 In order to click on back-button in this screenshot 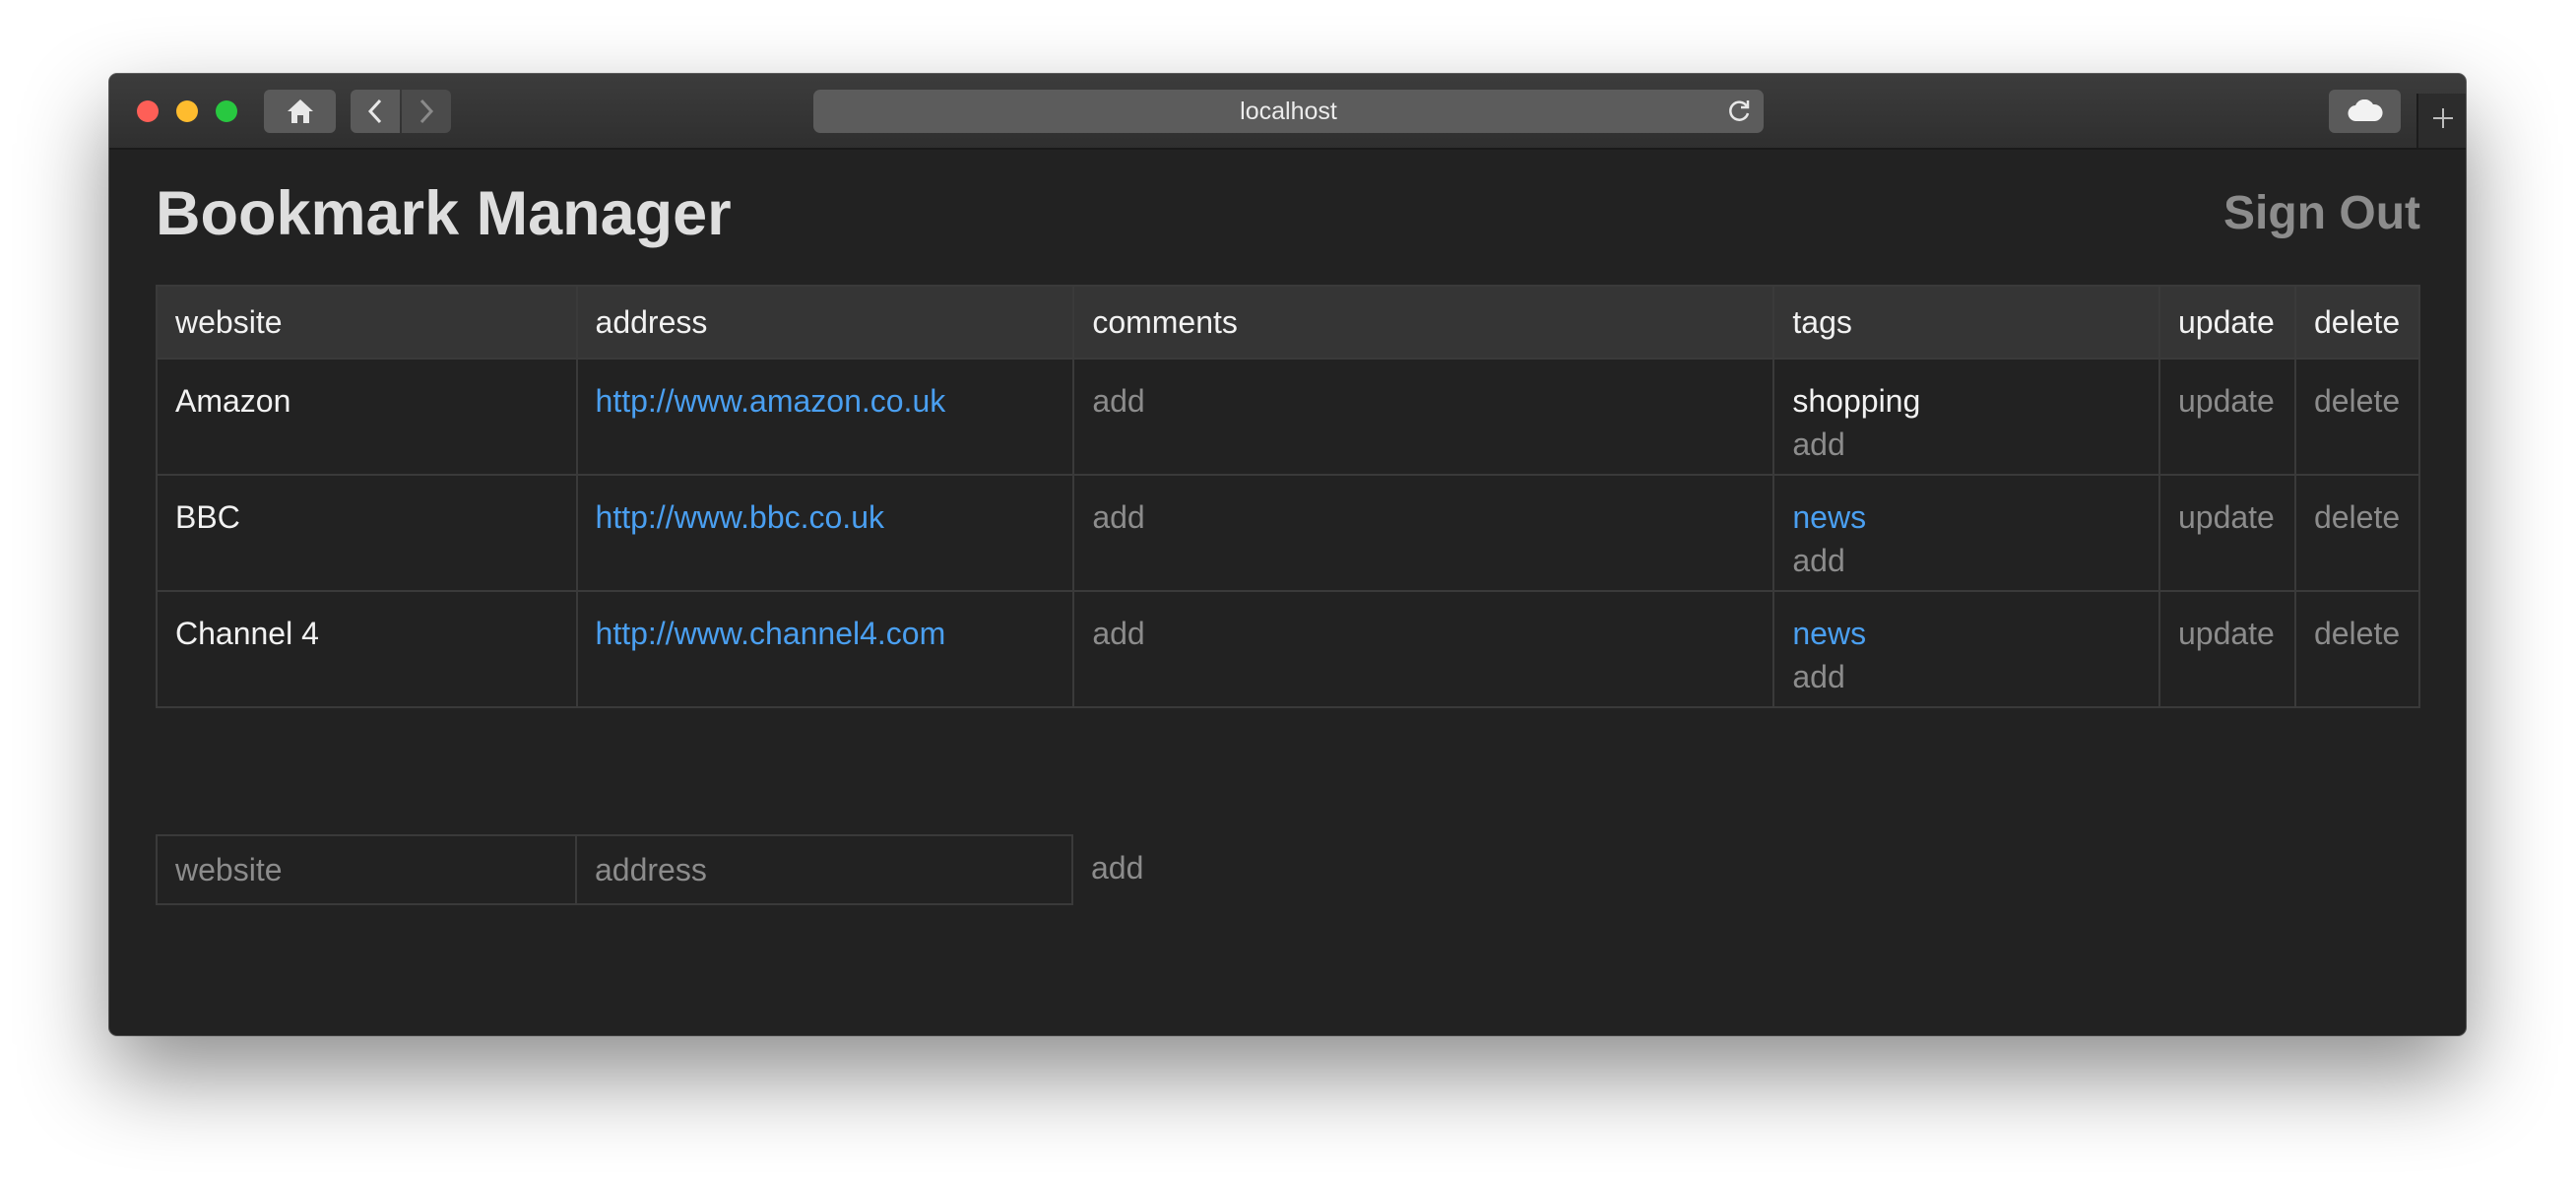, I will do `click(375, 111)`.